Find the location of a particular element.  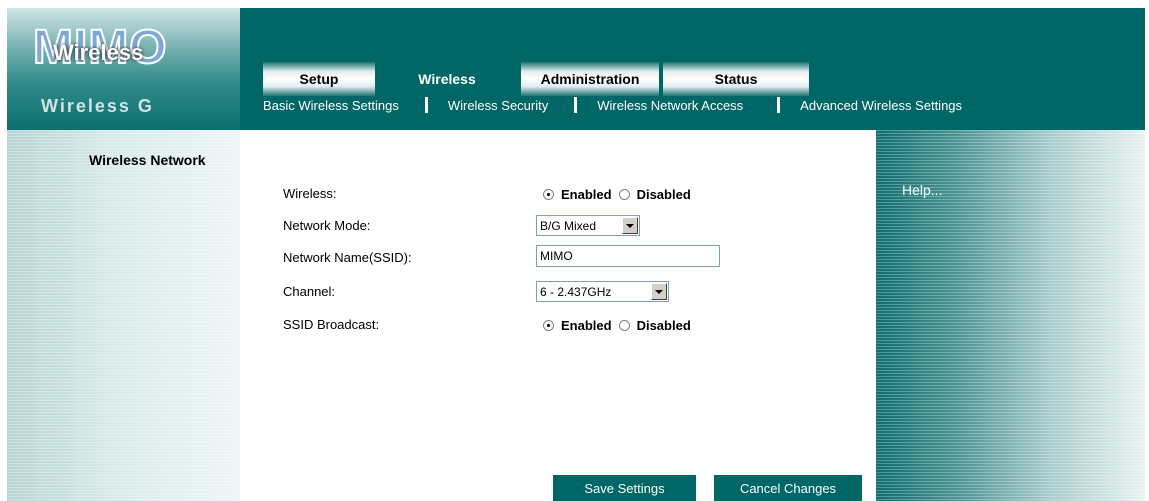

subnav-wireless-network-access: Wireless Network Access is located at coordinates (670, 105).